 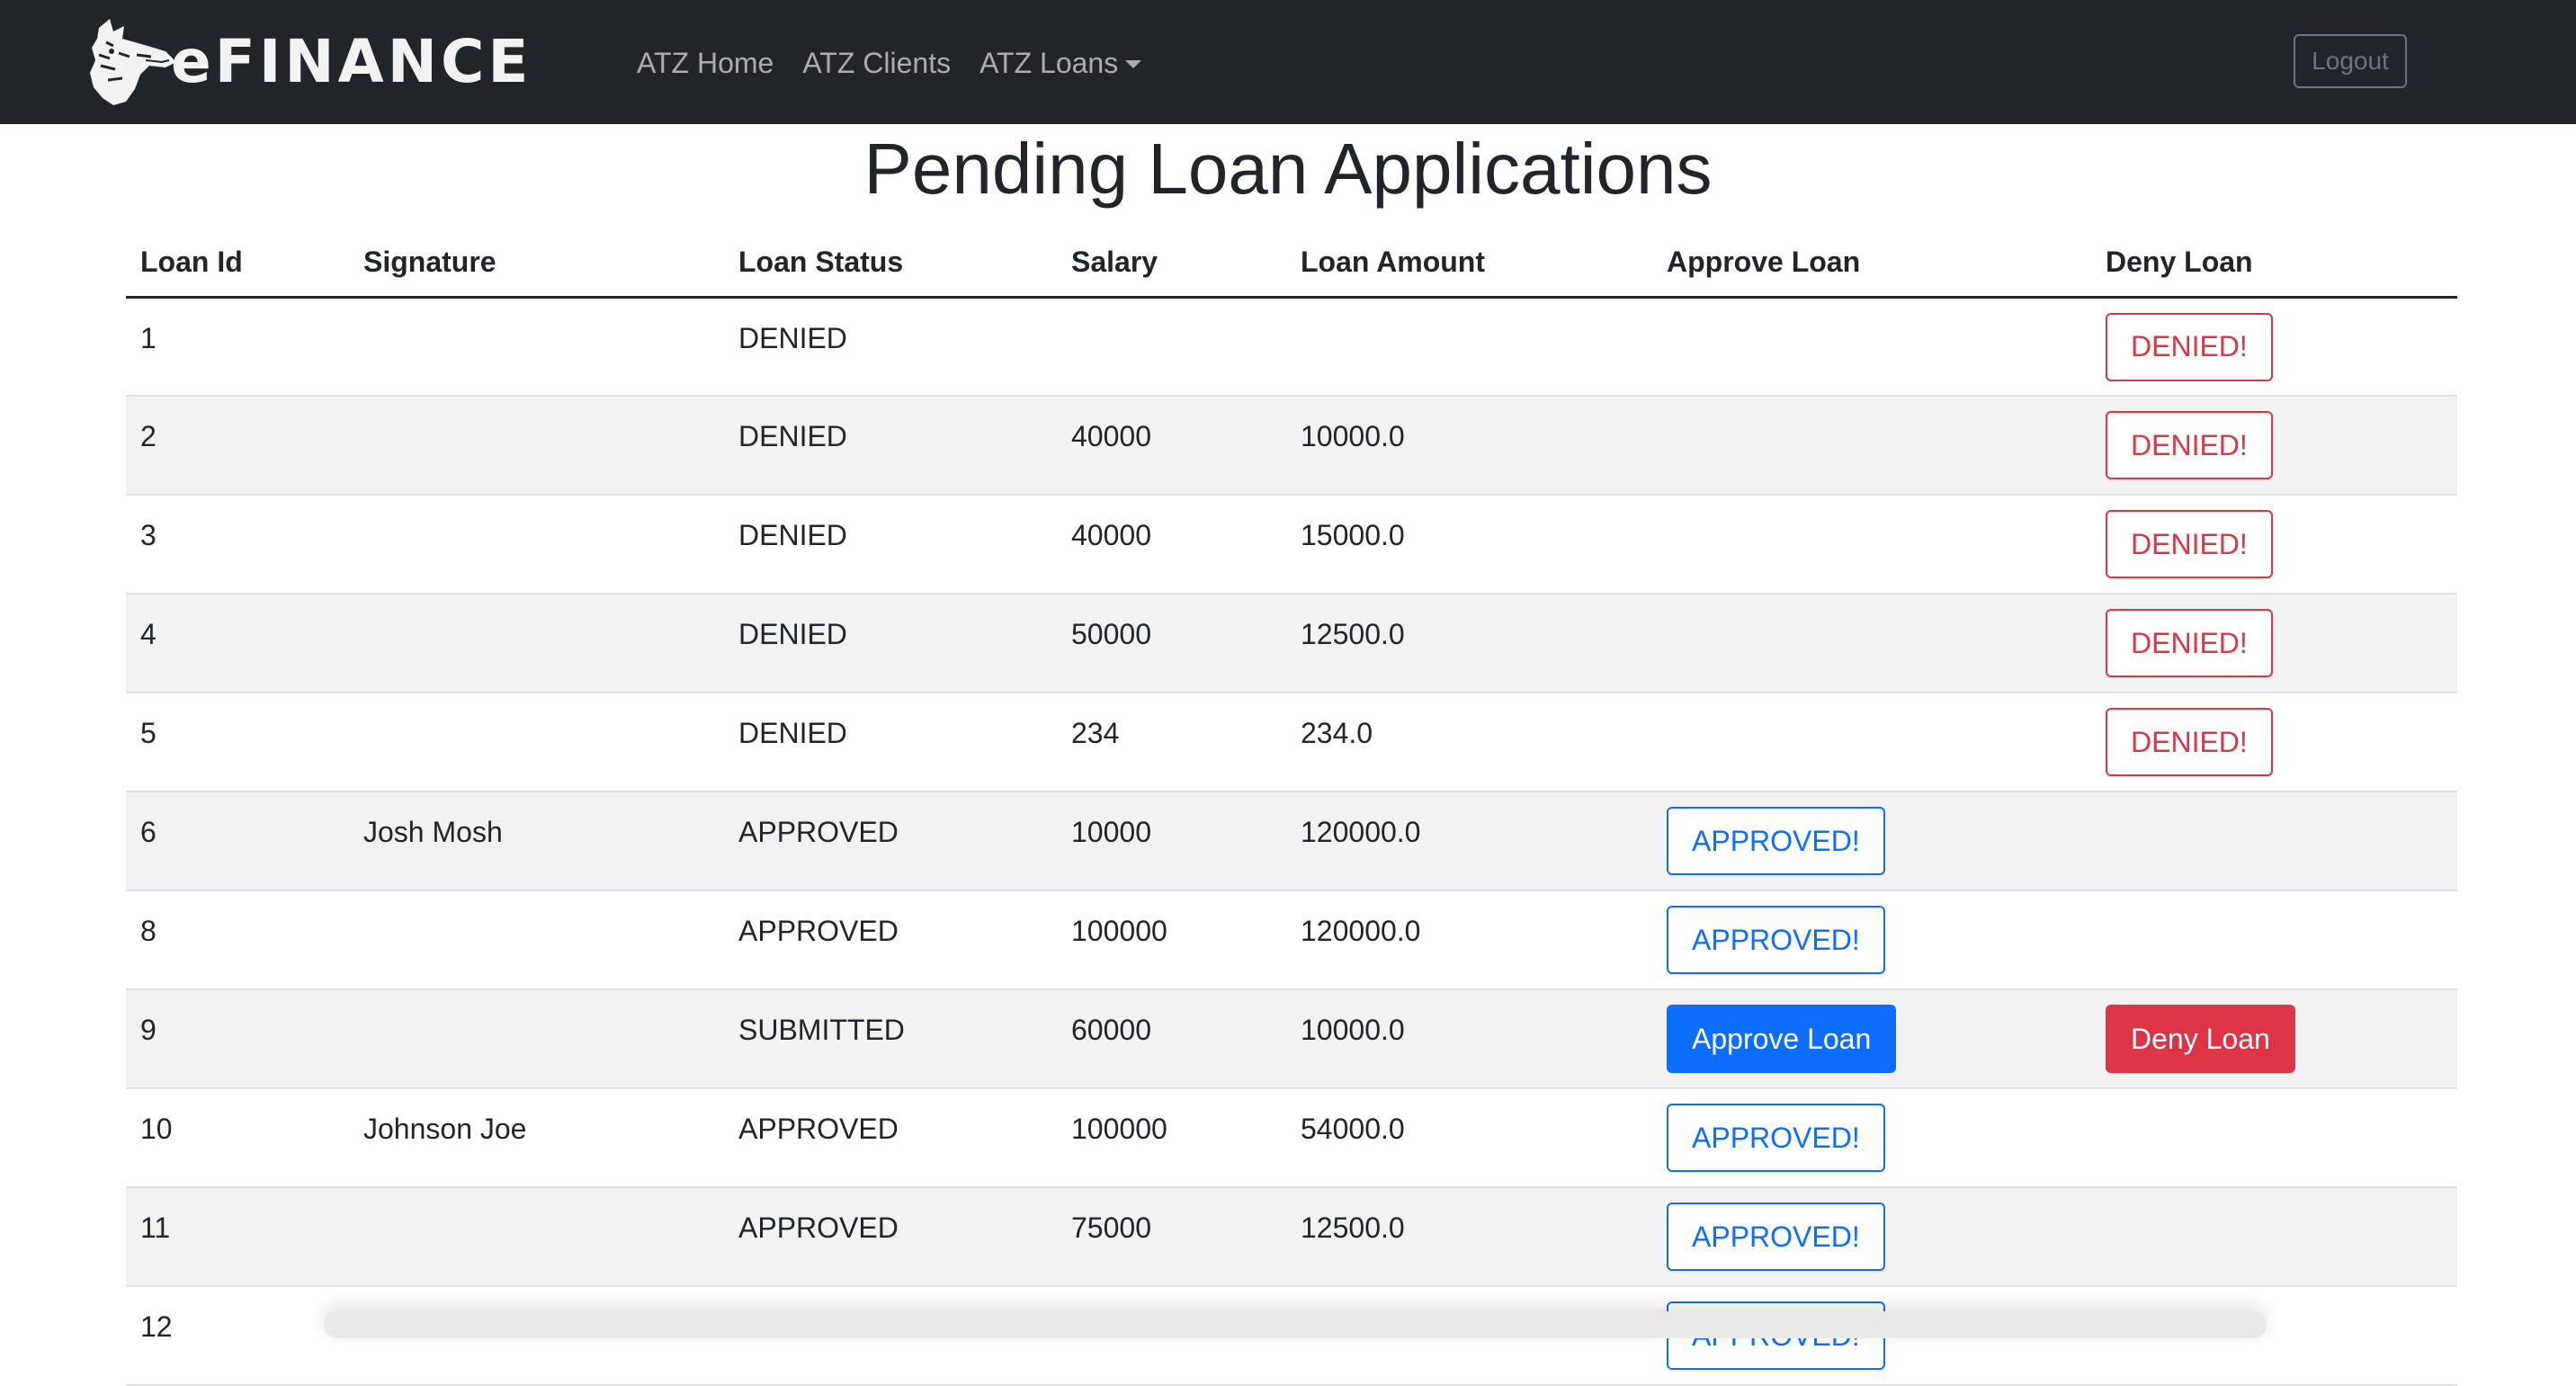 I want to click on cell-salary: 10000, so click(x=1171, y=841).